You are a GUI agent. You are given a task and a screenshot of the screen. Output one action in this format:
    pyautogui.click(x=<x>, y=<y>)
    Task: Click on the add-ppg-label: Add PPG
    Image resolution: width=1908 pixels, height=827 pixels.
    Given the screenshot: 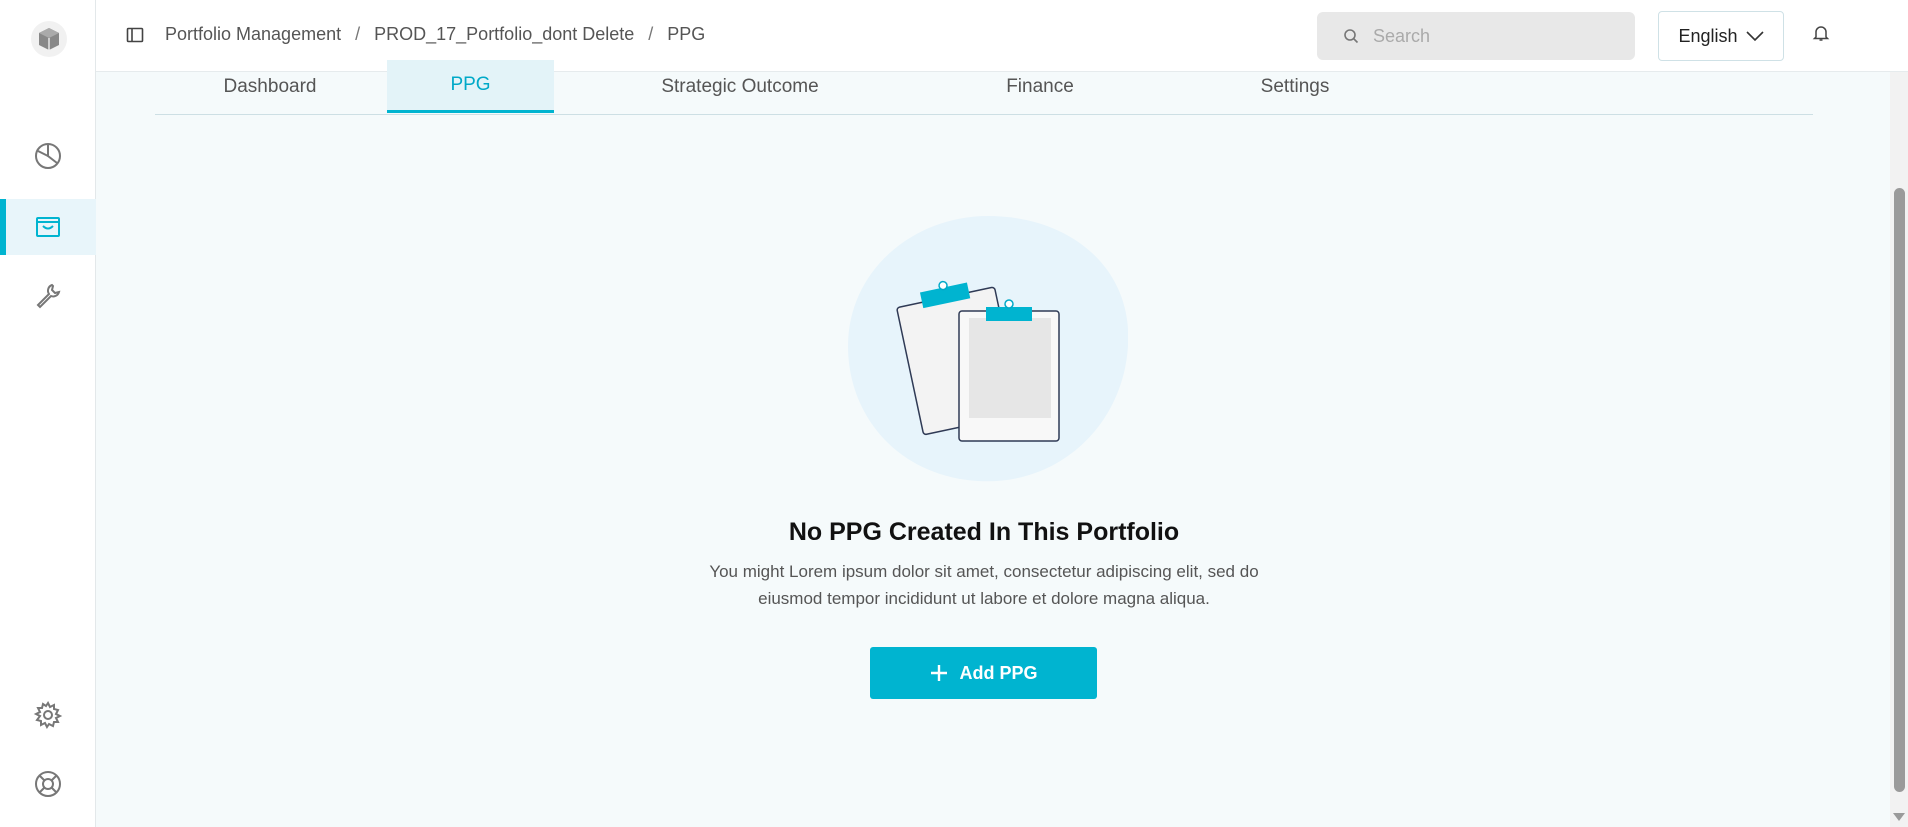 What is the action you would take?
    pyautogui.click(x=998, y=672)
    